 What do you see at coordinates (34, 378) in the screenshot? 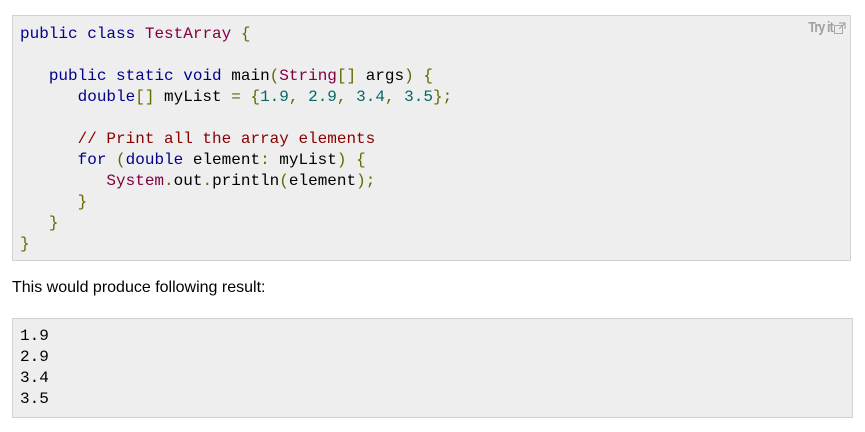
I see `output-line: 3.4` at bounding box center [34, 378].